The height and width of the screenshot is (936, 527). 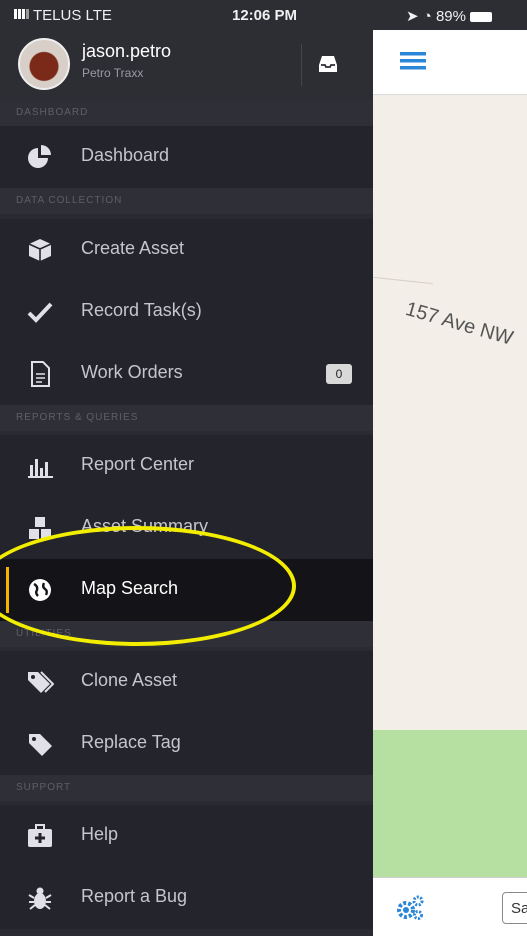 I want to click on menu-label: Dashboard, so click(x=125, y=155).